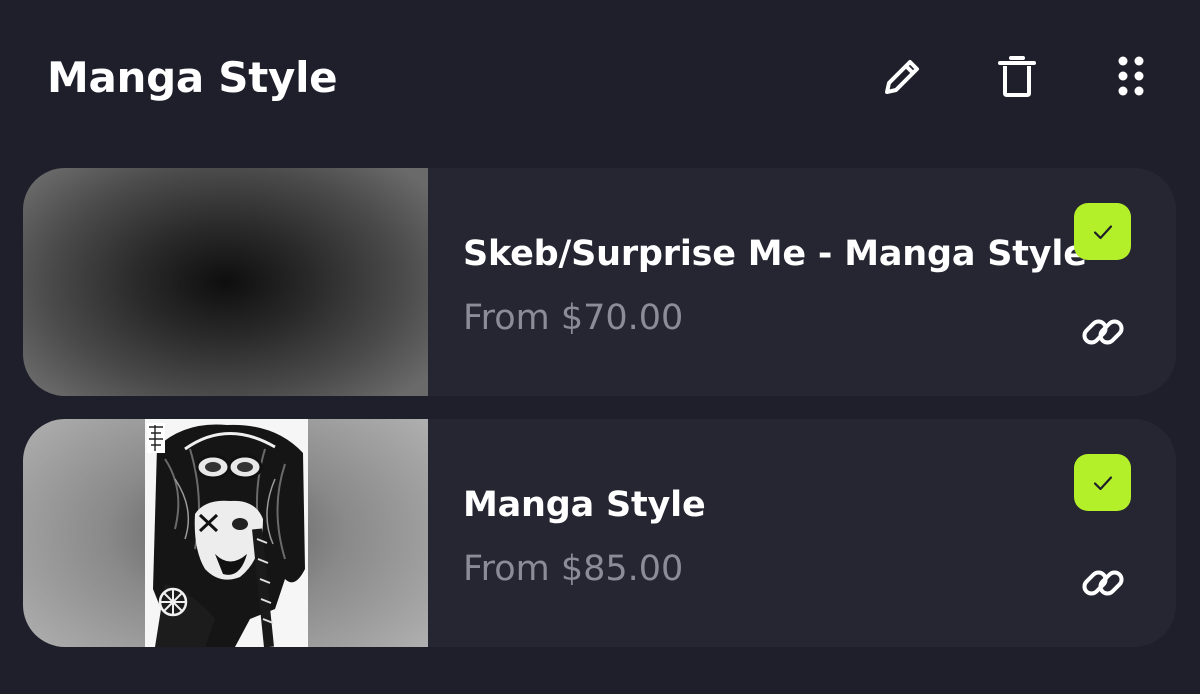  I want to click on pencil-icon, so click(902, 77).